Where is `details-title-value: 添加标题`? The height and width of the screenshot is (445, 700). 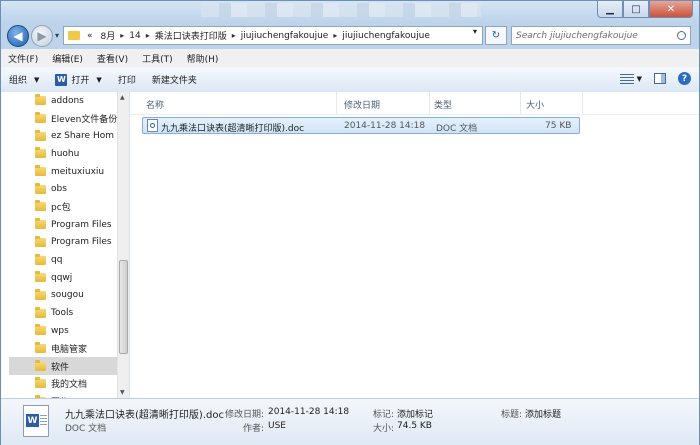
details-title-value: 添加标题 is located at coordinates (543, 413).